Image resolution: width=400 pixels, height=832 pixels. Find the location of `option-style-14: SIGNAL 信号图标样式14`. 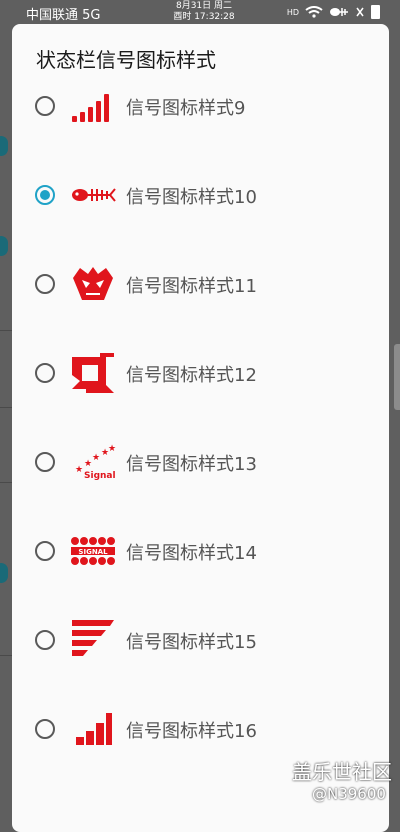

option-style-14: SIGNAL 信号图标样式14 is located at coordinates (200, 551).